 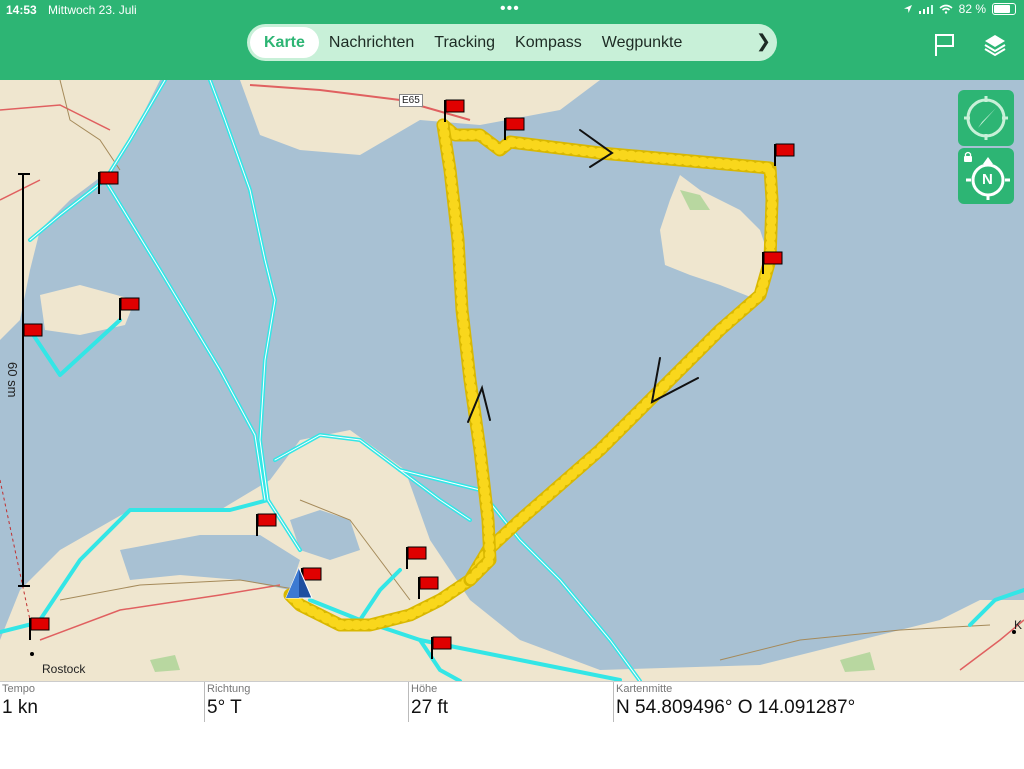 I want to click on tab-kompass: Kompass, so click(x=548, y=43).